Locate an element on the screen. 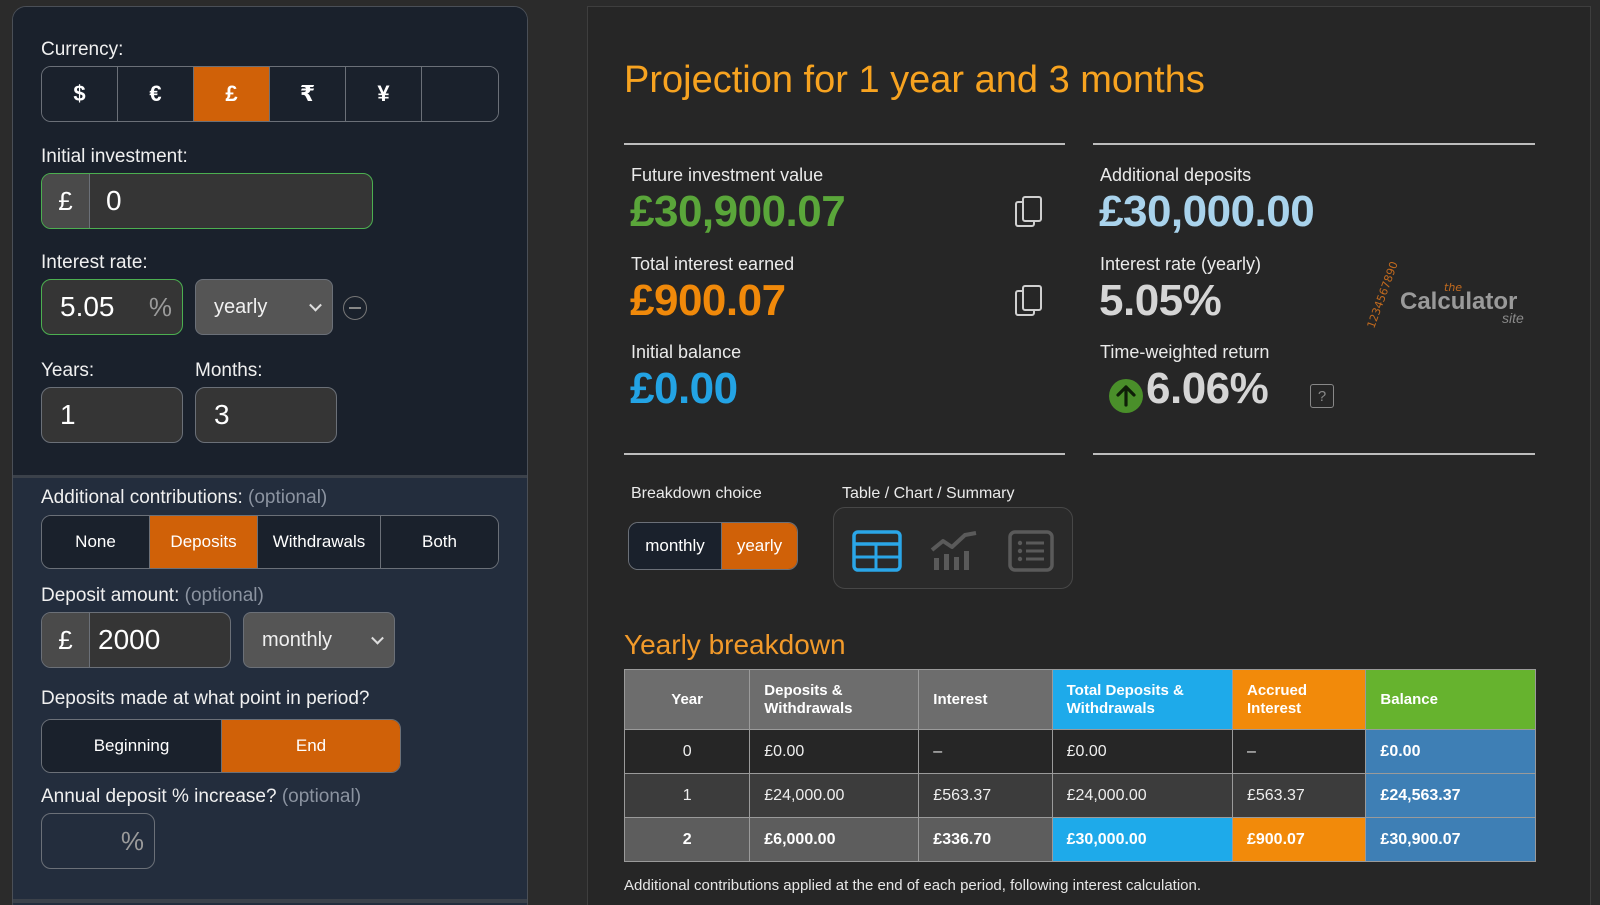  breakdown-option-yearly: yearly is located at coordinates (759, 546).